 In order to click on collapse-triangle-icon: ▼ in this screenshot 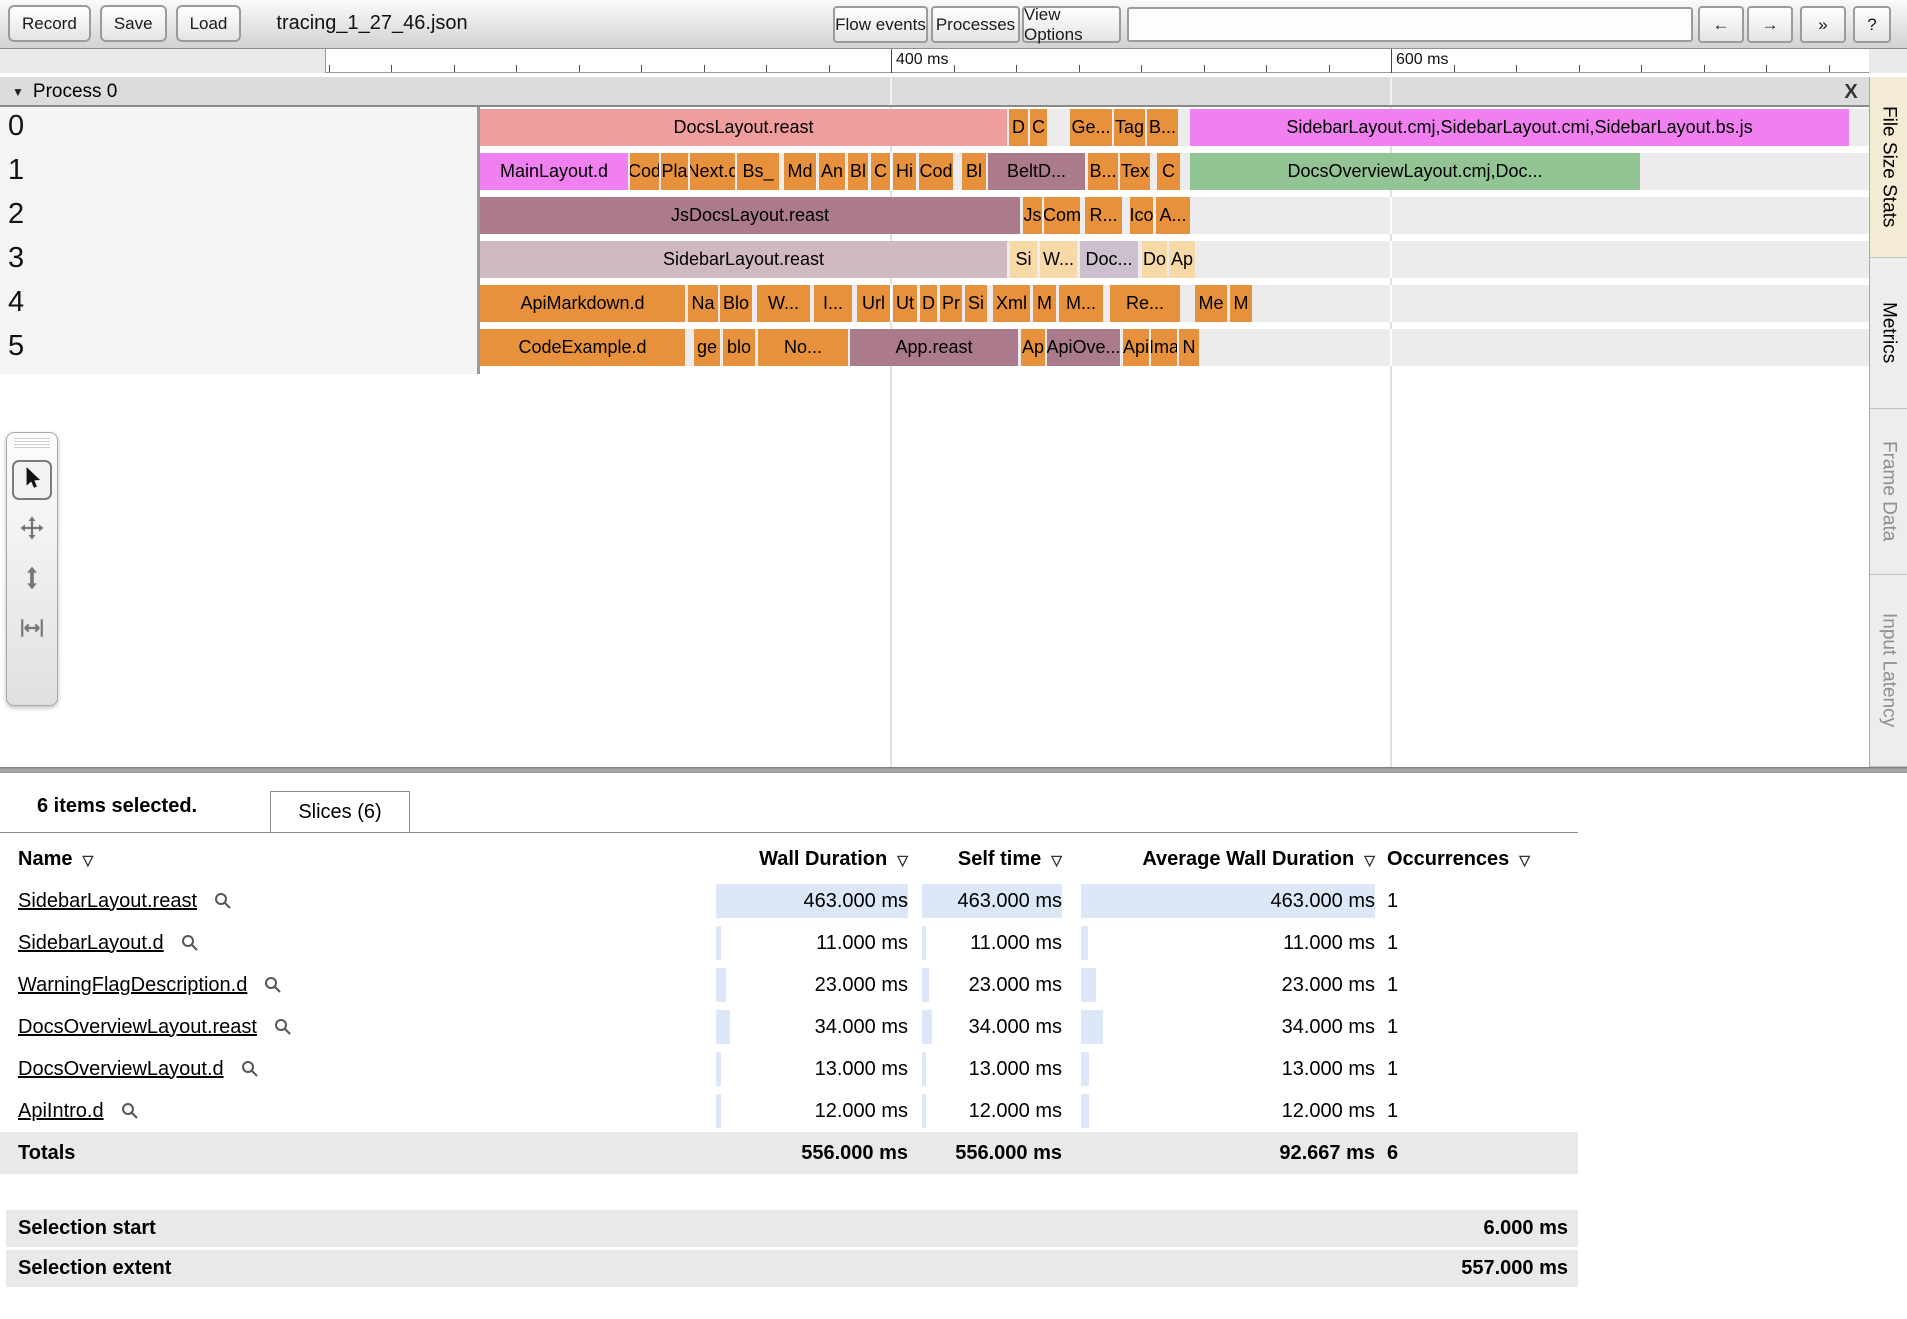, I will do `click(18, 92)`.